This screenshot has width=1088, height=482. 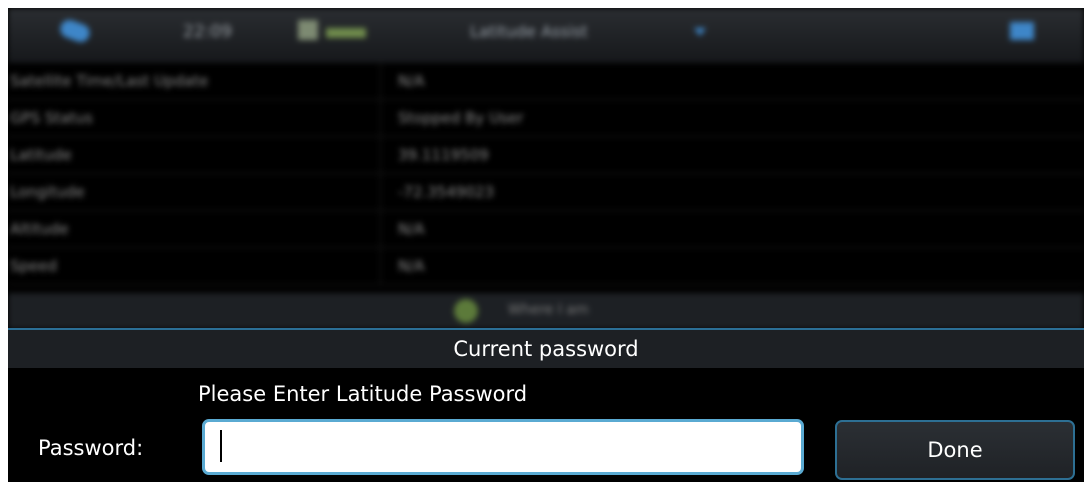 What do you see at coordinates (546, 192) in the screenshot?
I see `info-row-longitude: Longitude -72.3549023` at bounding box center [546, 192].